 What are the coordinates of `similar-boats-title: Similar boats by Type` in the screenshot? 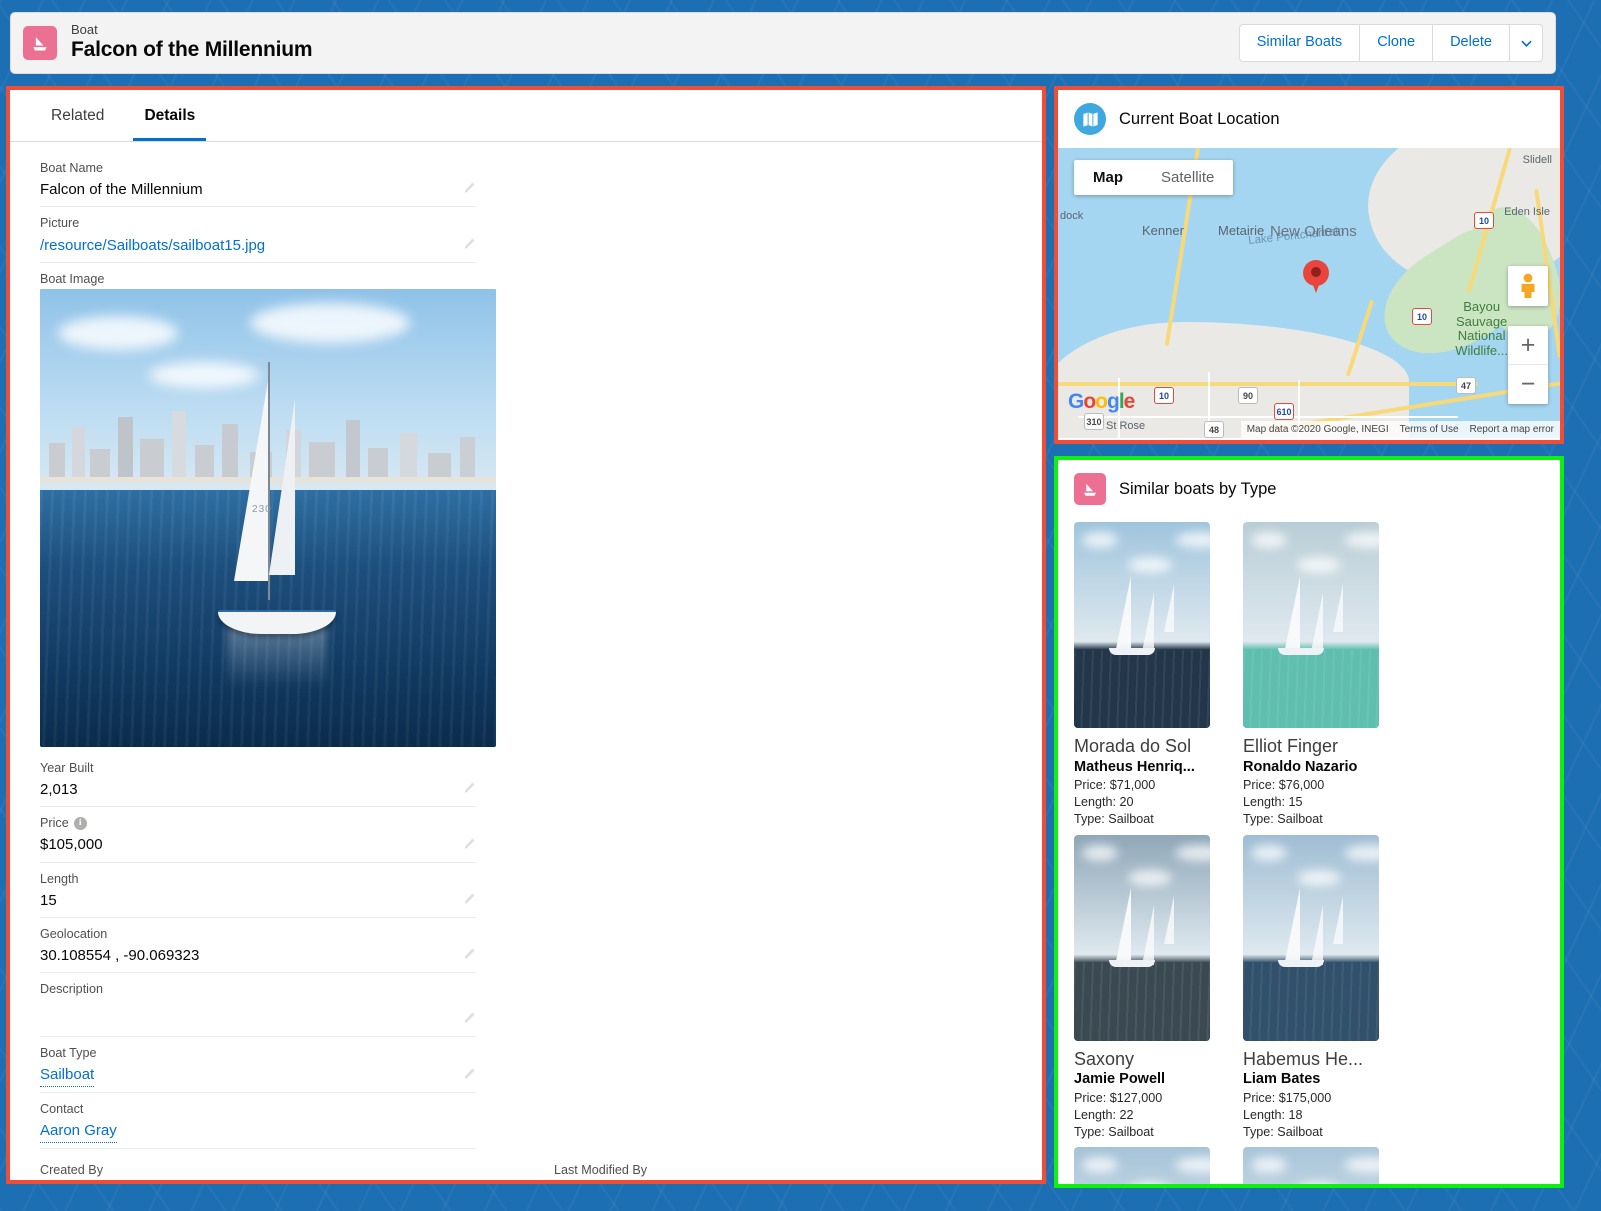 It's located at (1198, 488).